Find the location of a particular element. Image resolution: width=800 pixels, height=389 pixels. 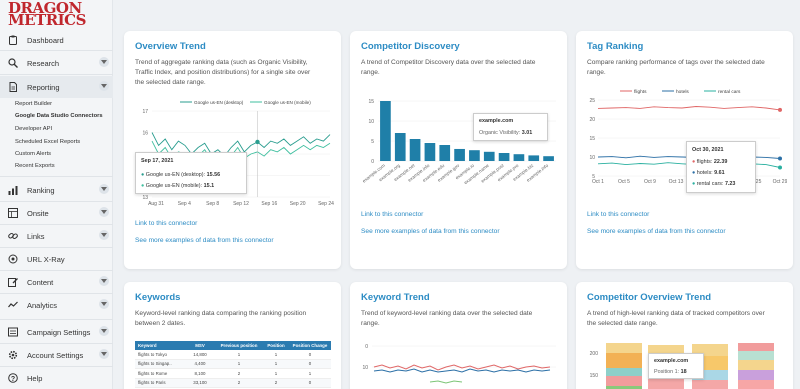

dragon-metrics-logo: DRAGON METRICS is located at coordinates (47, 14).